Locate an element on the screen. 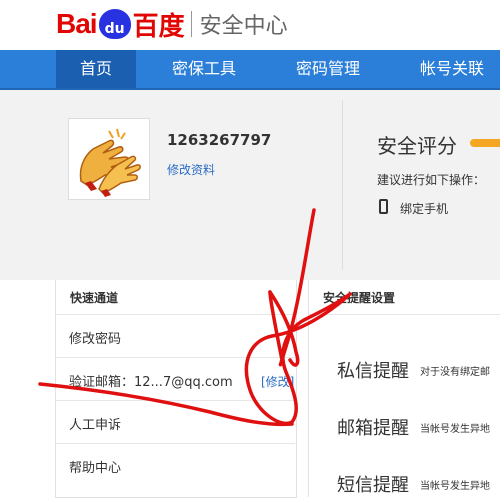  suggestion-text: 建议进行如下操作： is located at coordinates (431, 180).